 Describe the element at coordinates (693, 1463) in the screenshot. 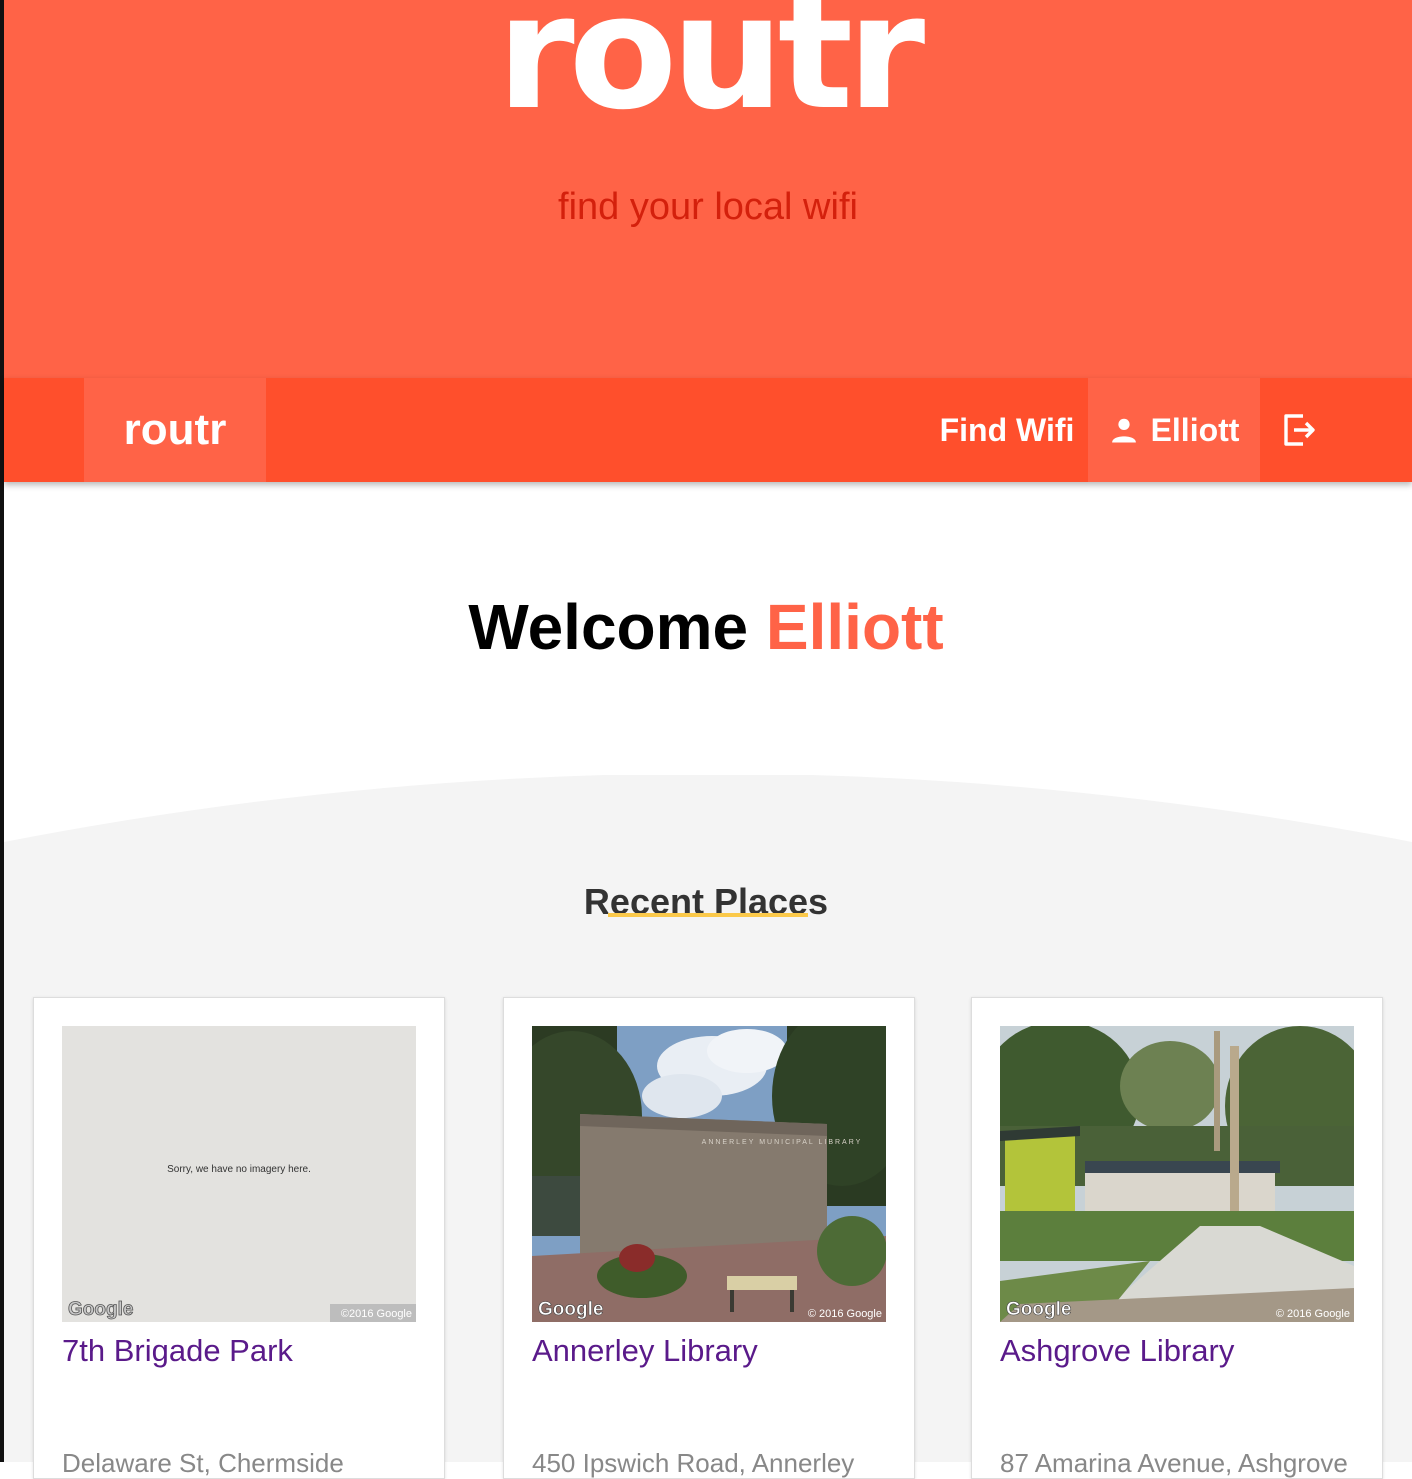

I see `place-address: 450 Ipswich Road, Annerley` at that location.